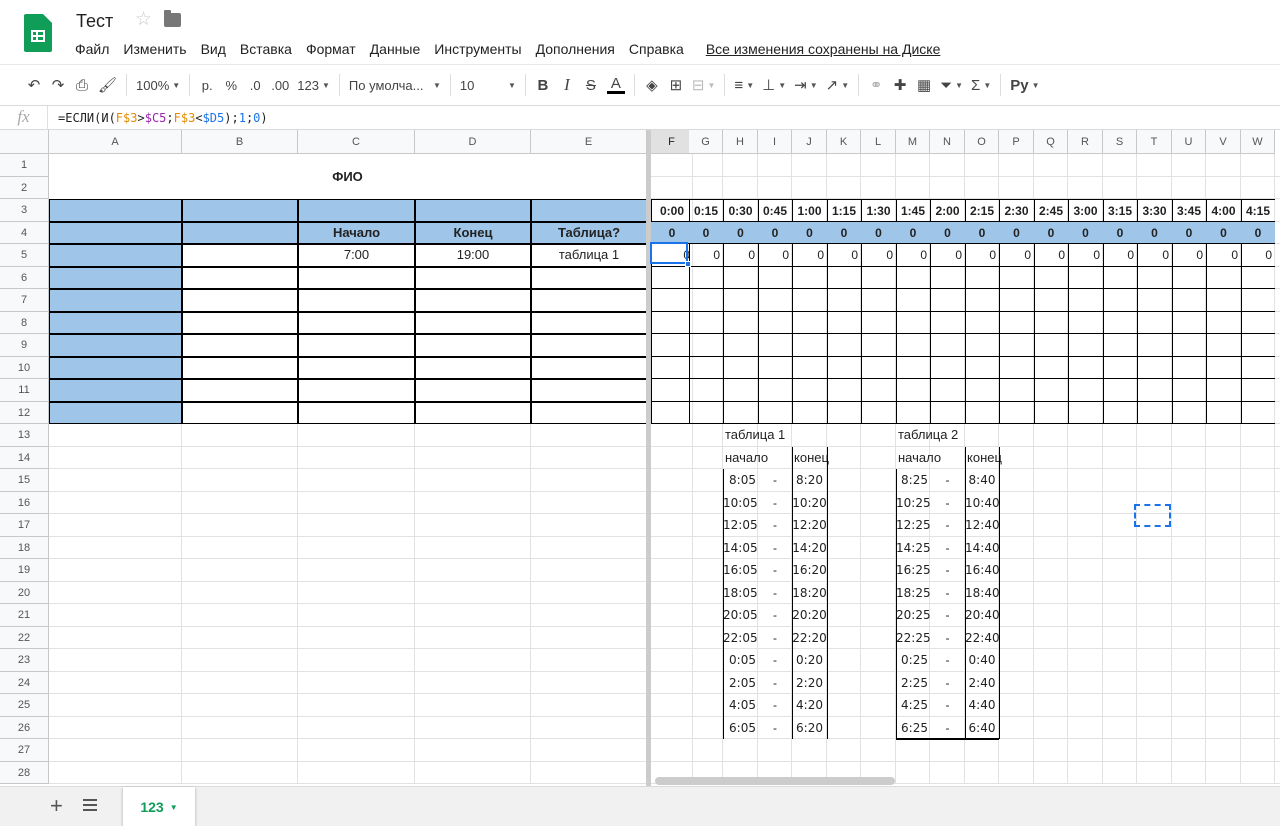  I want to click on table1-end-cell: 2:20, so click(809, 683).